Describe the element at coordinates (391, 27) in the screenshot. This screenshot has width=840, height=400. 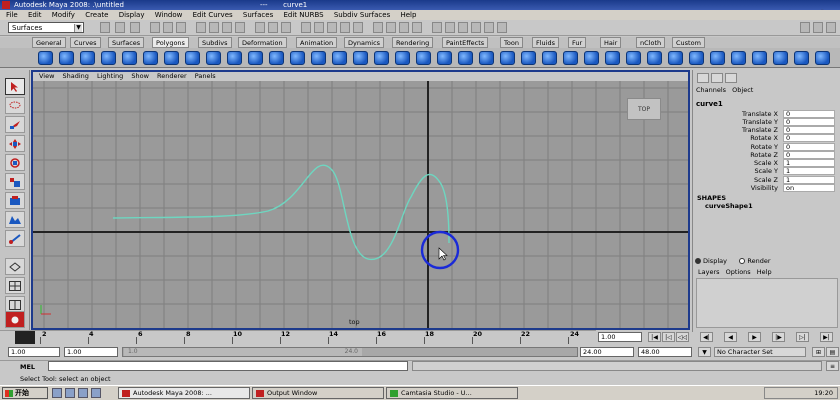
I see `render-icon` at that location.